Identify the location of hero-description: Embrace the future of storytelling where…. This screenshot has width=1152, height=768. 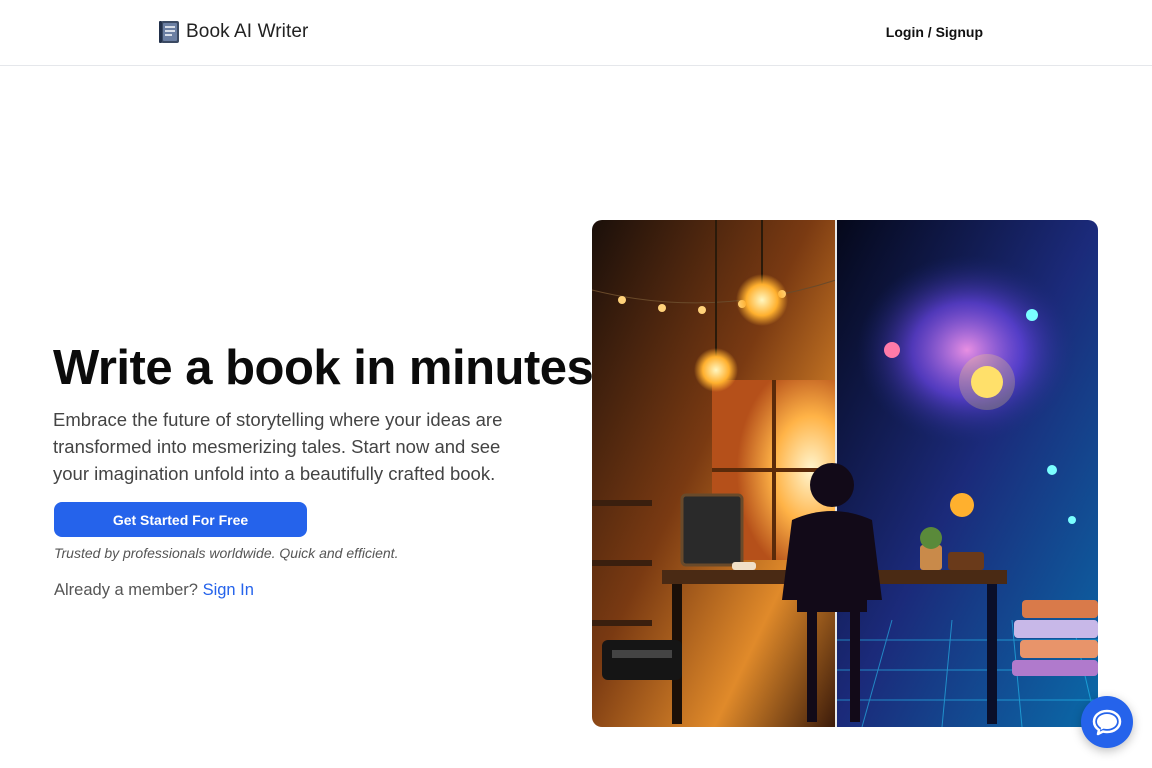
(278, 446).